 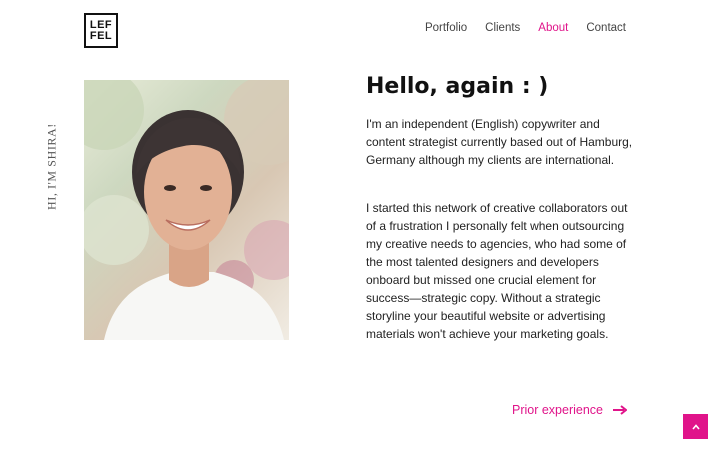 What do you see at coordinates (101, 35) in the screenshot?
I see `logo-line-2: FEL` at bounding box center [101, 35].